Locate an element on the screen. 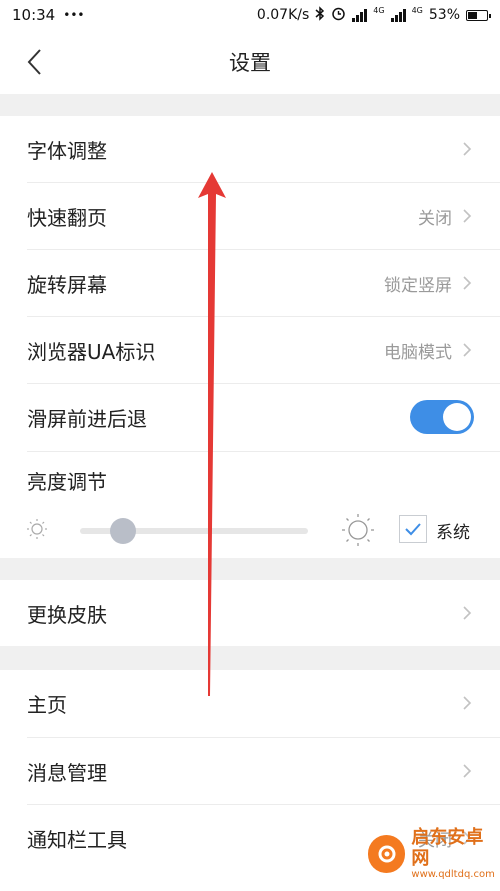 This screenshot has width=500, height=891. setting-font-size: 字体调整 is located at coordinates (250, 149).